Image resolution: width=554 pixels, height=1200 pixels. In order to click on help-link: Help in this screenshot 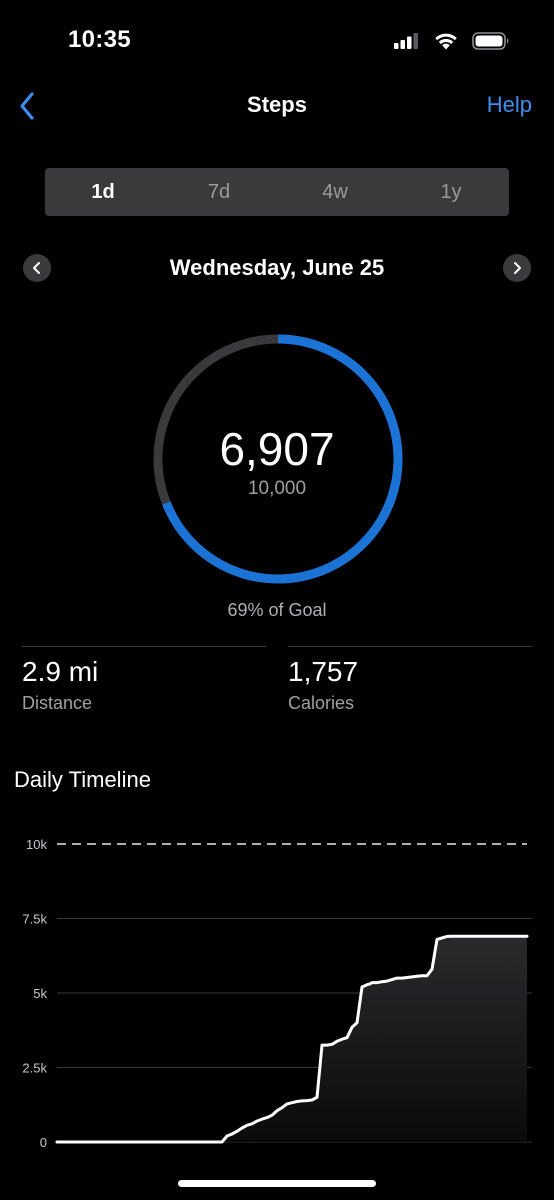, I will do `click(509, 105)`.